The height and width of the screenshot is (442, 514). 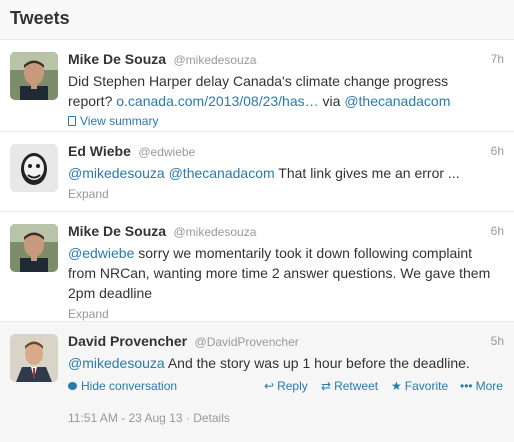 I want to click on more-label: More, so click(x=489, y=386).